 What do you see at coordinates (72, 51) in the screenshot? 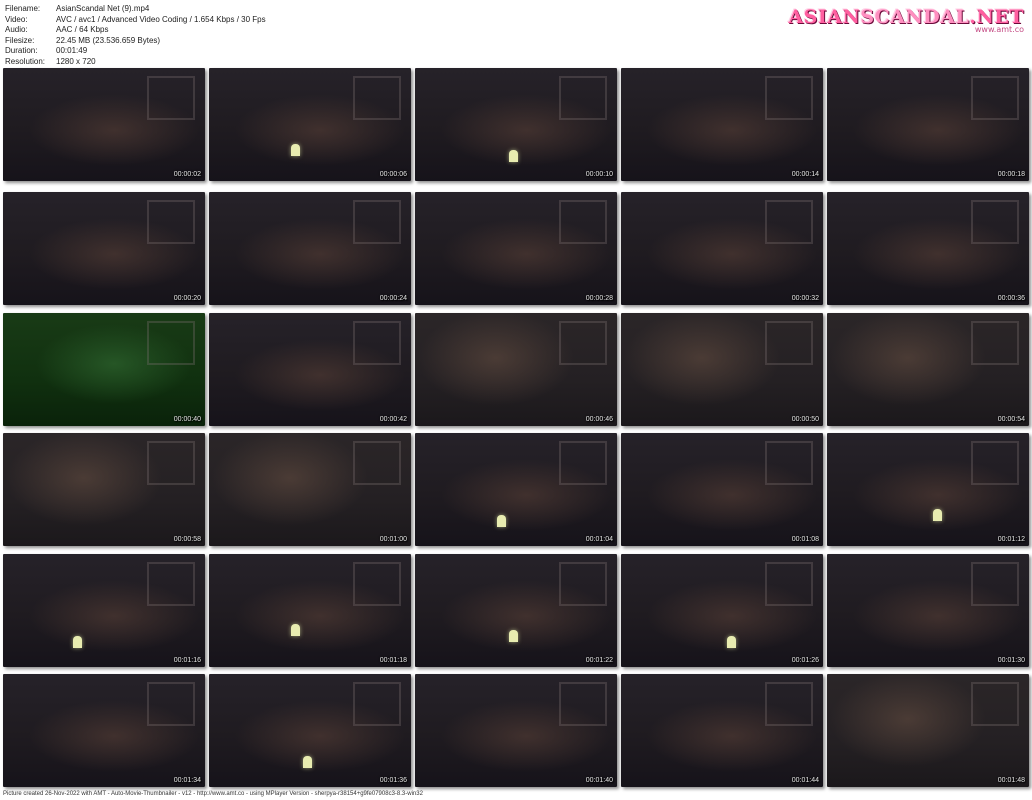
I see `info-value: 00:01:49` at bounding box center [72, 51].